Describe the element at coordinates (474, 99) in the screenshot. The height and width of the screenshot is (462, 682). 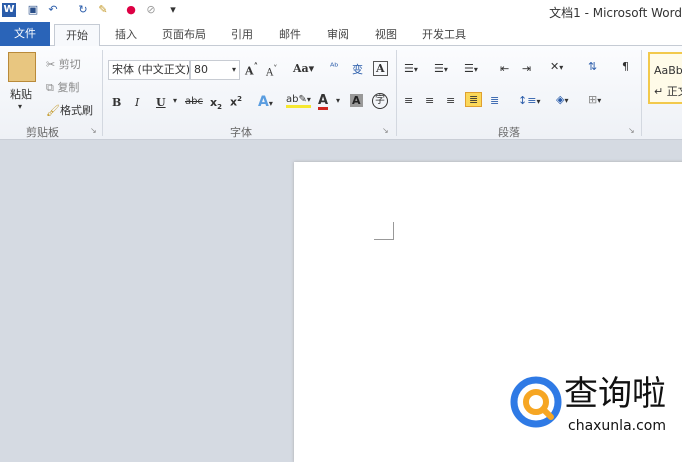
I see `justify-icon: ≣` at that location.